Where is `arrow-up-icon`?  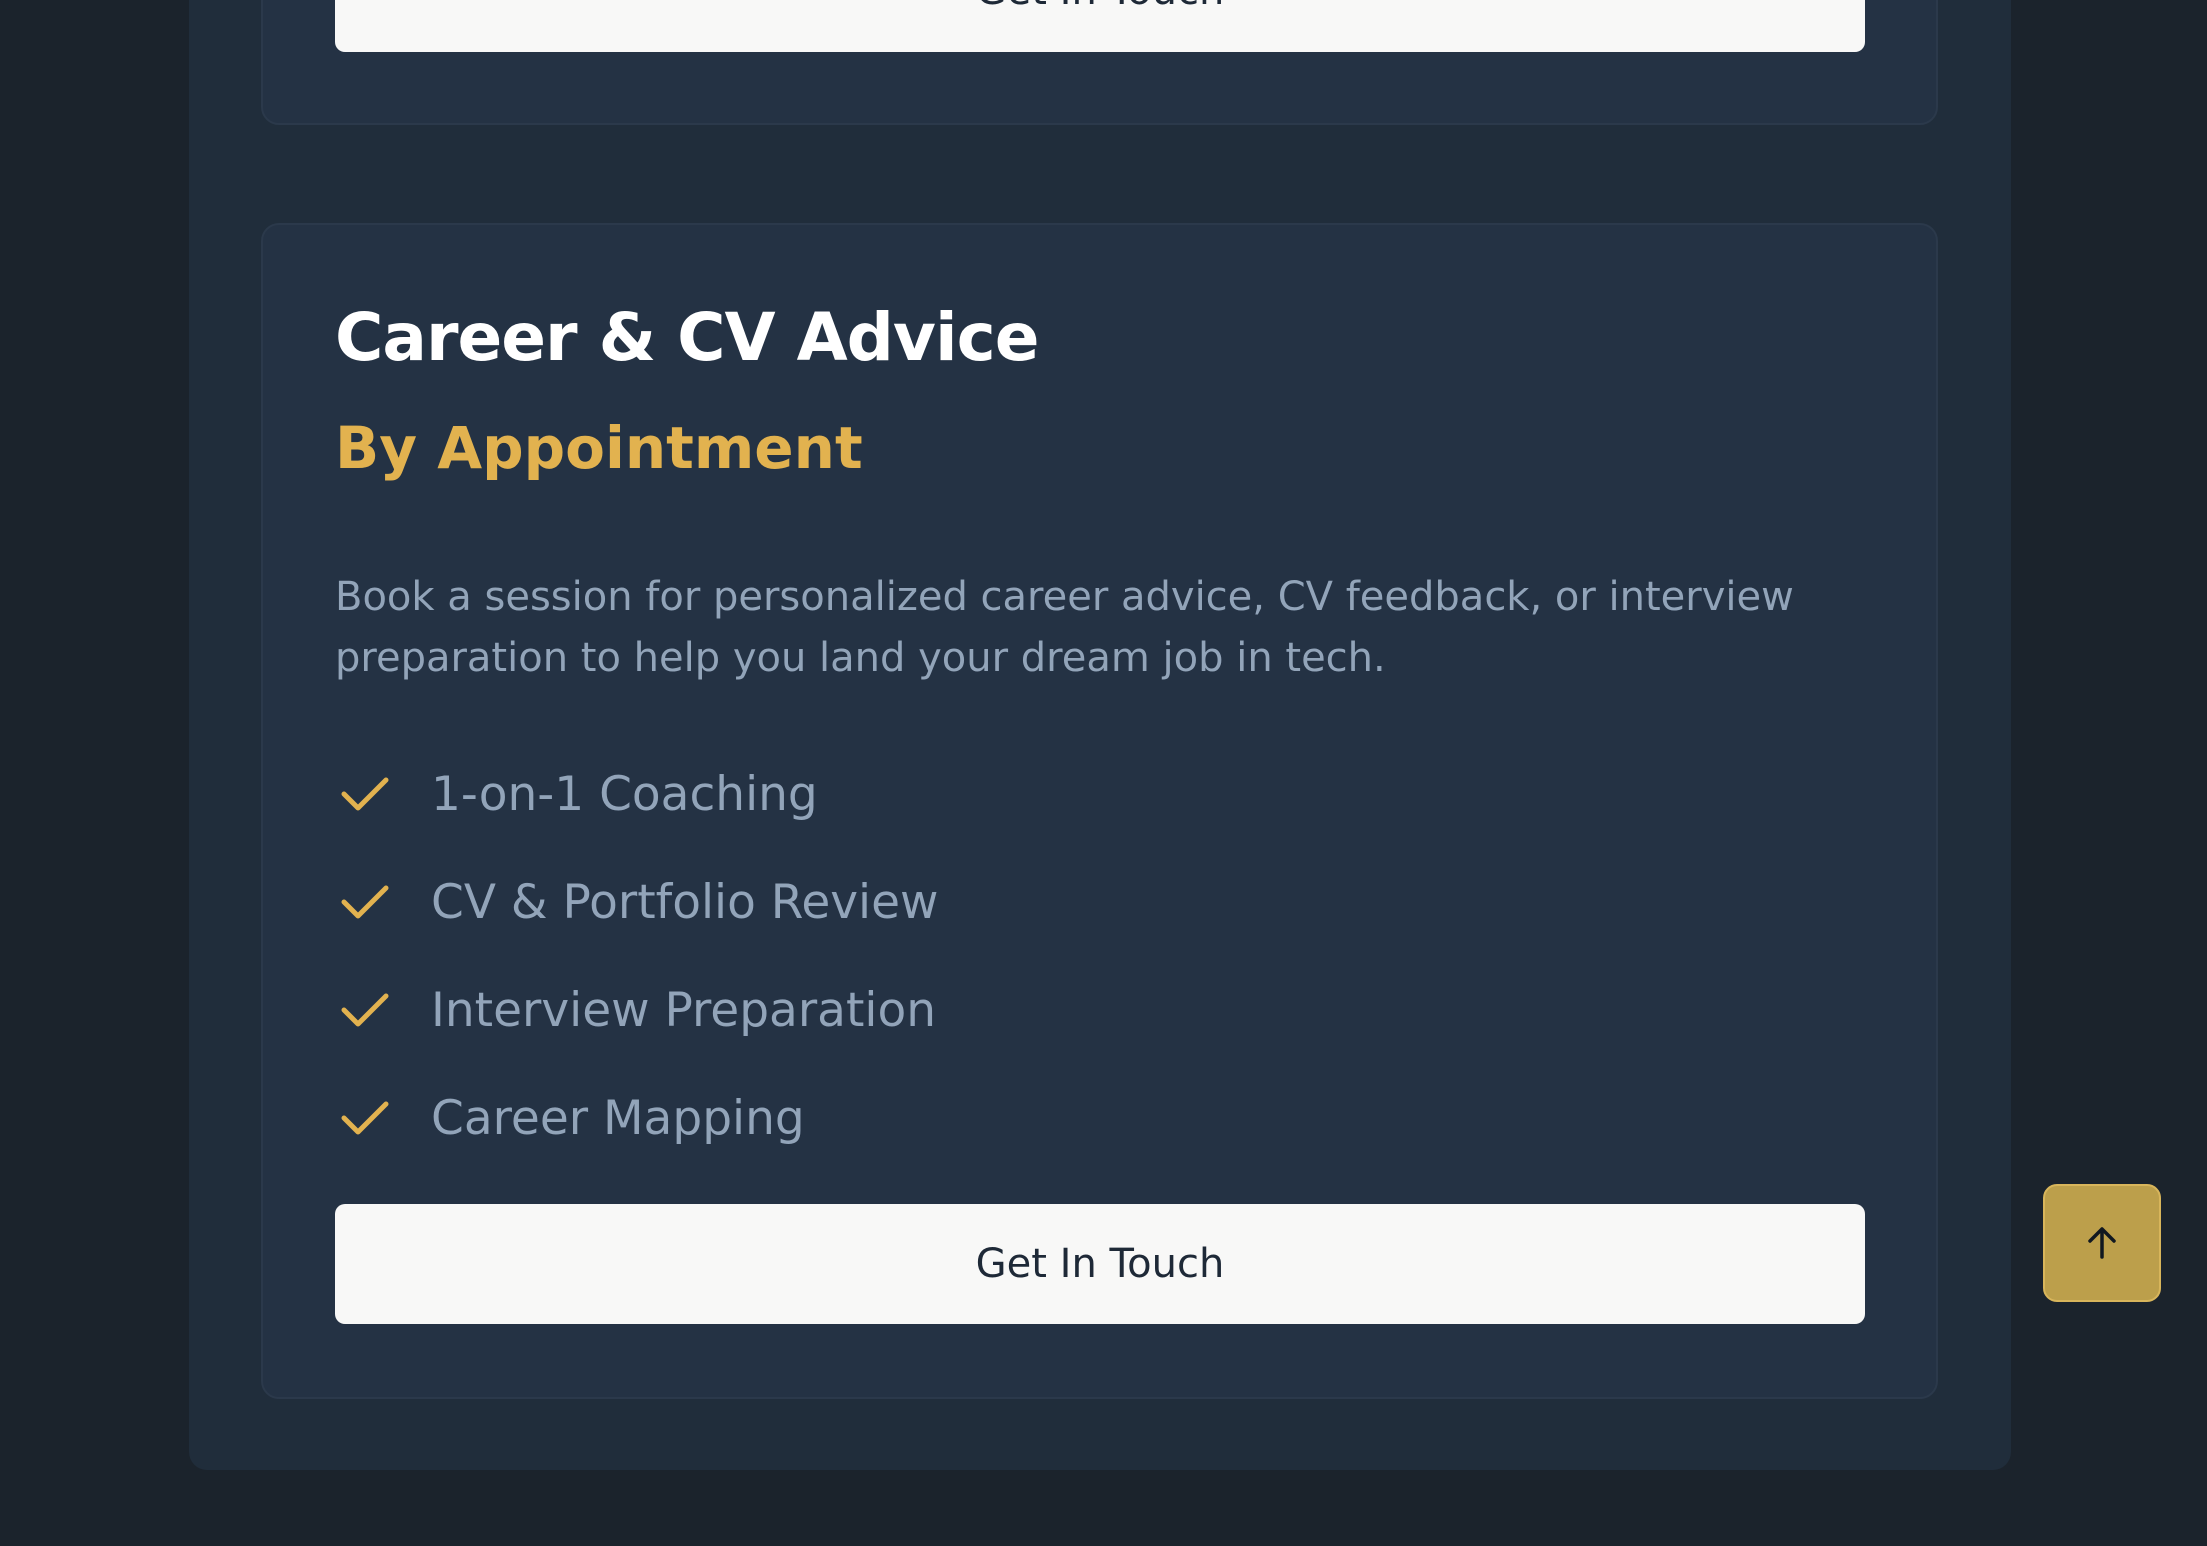
arrow-up-icon is located at coordinates (2102, 1243).